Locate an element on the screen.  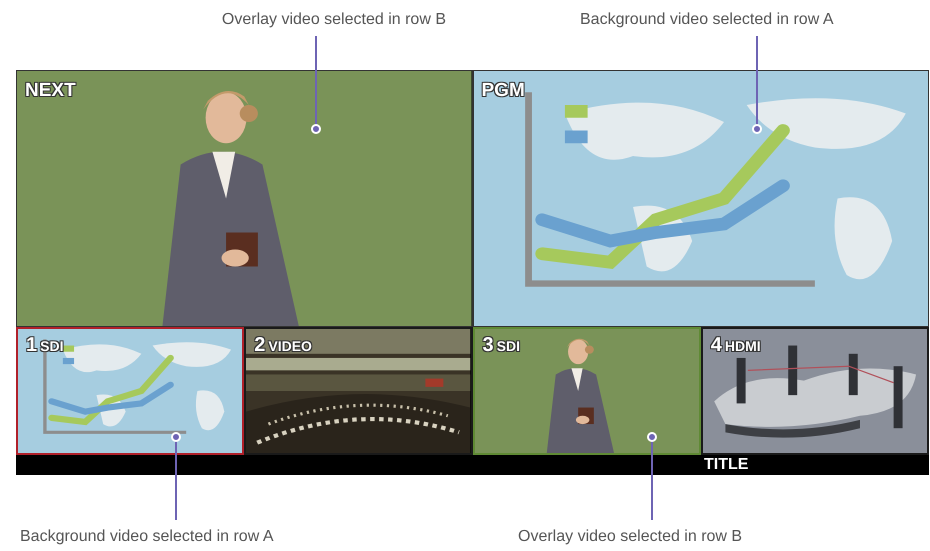
input-number: 1 is located at coordinates (32, 345).